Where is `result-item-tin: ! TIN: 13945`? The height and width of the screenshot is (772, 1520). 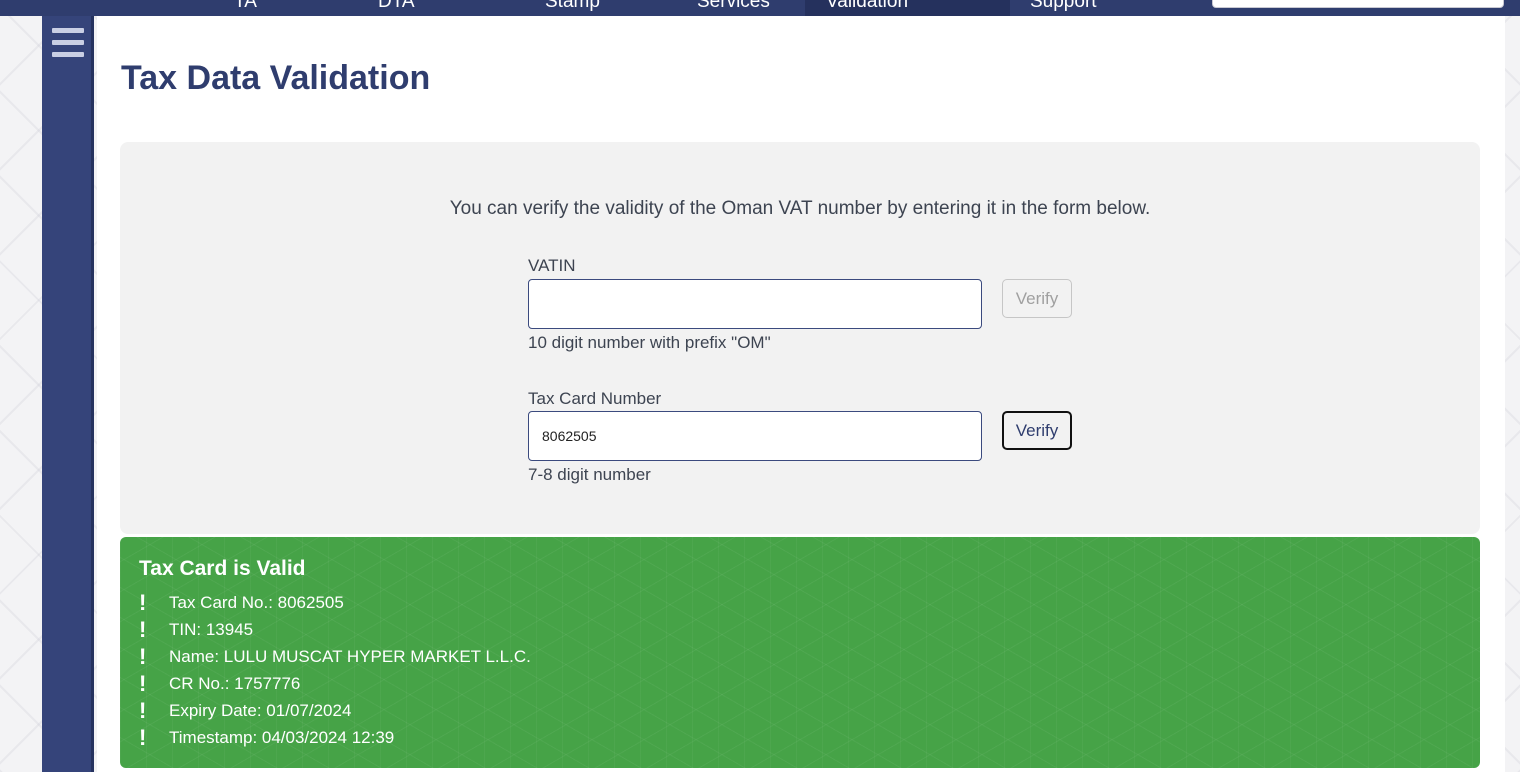 result-item-tin: ! TIN: 13945 is located at coordinates (196, 629).